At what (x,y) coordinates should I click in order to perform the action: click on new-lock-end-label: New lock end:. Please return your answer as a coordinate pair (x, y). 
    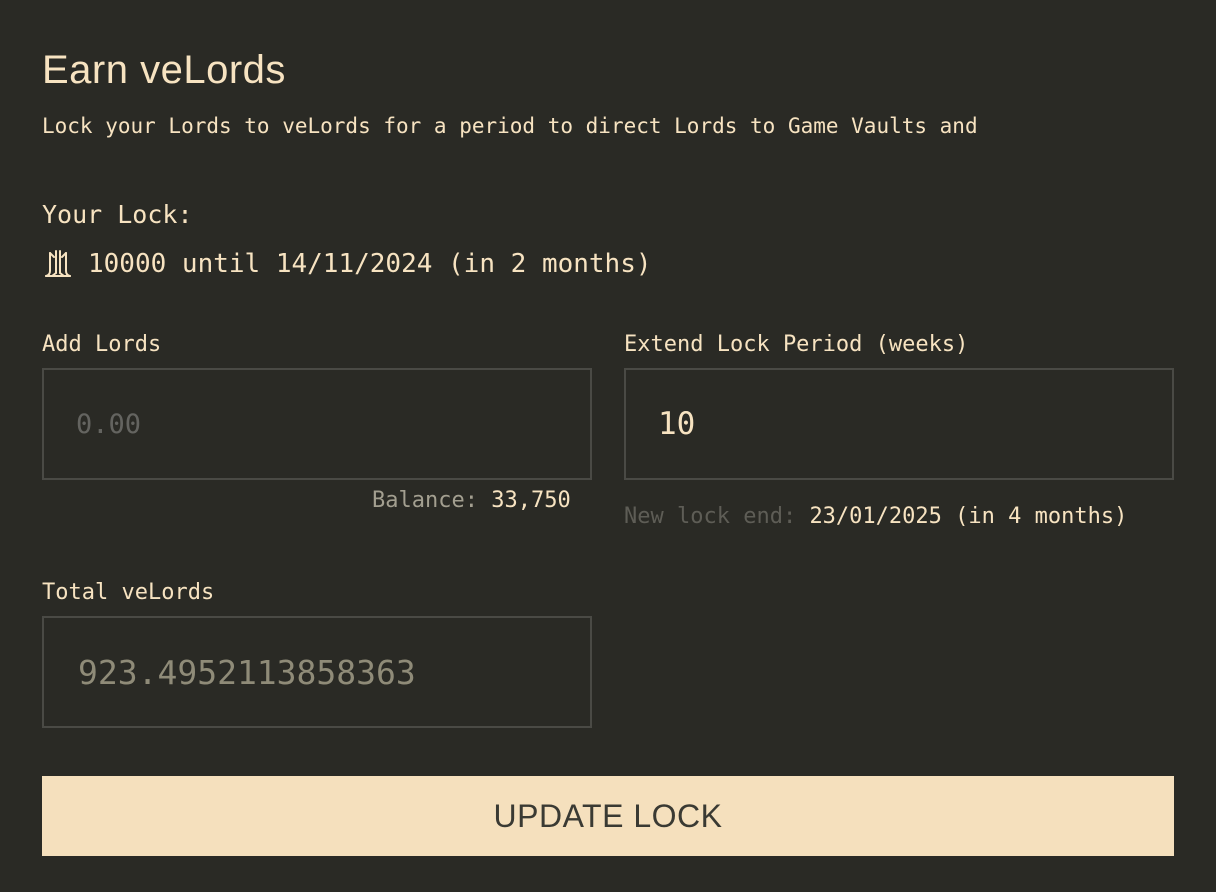
    Looking at the image, I should click on (710, 516).